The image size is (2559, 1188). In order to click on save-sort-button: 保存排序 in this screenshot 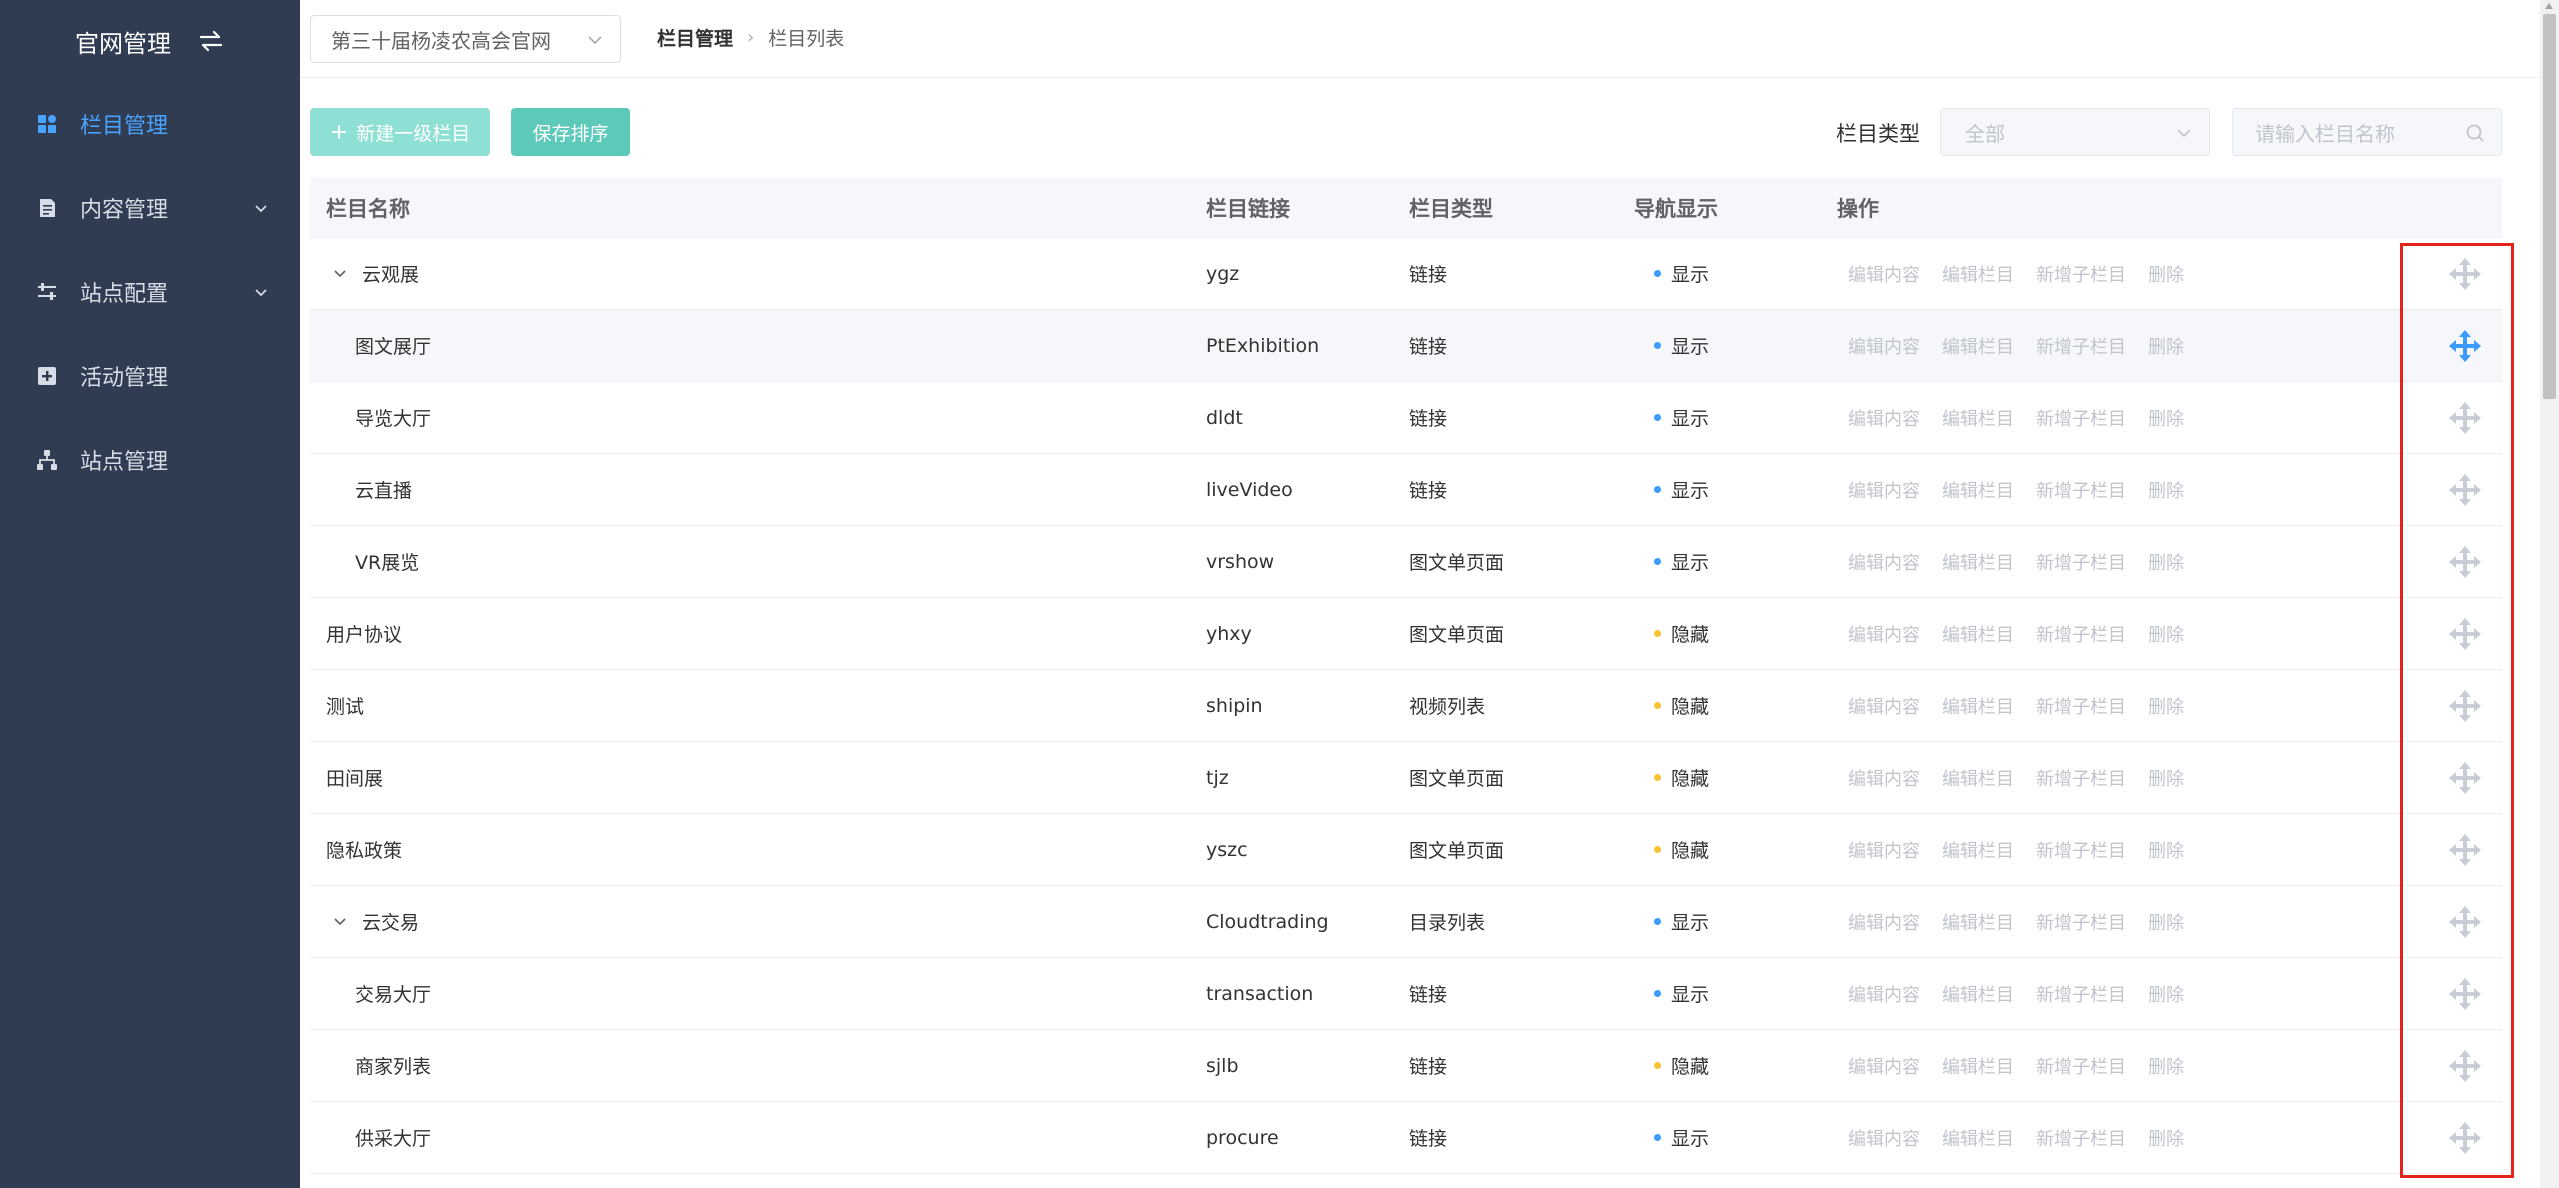, I will do `click(570, 132)`.